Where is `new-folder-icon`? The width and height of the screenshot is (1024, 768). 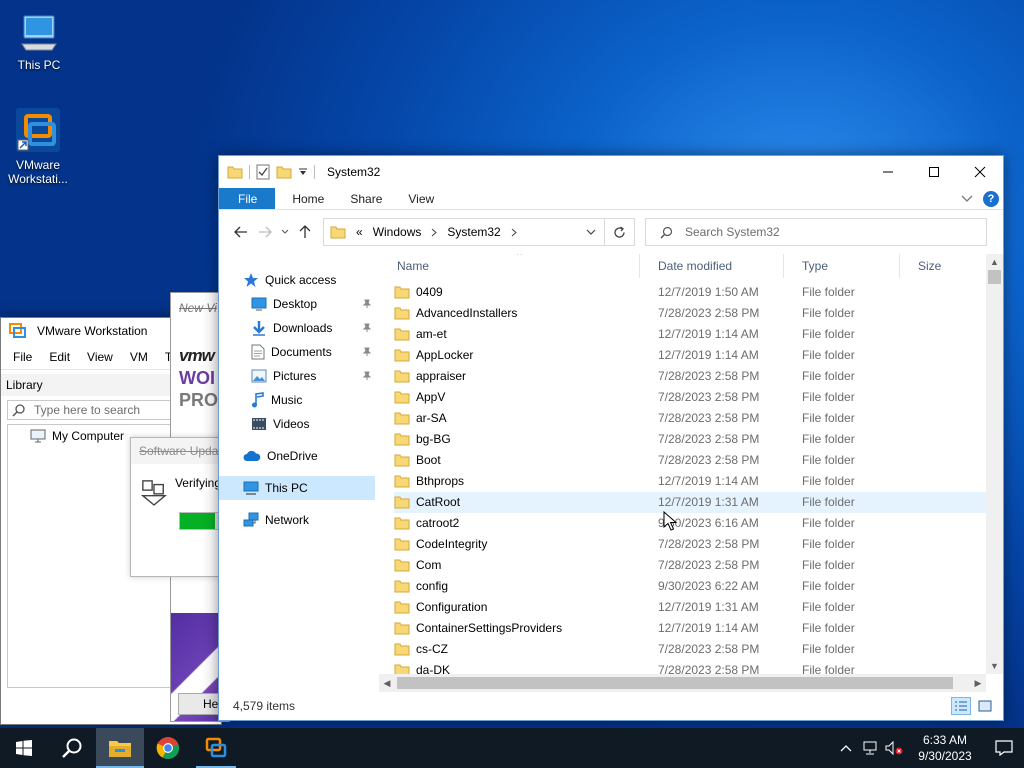 new-folder-icon is located at coordinates (284, 172).